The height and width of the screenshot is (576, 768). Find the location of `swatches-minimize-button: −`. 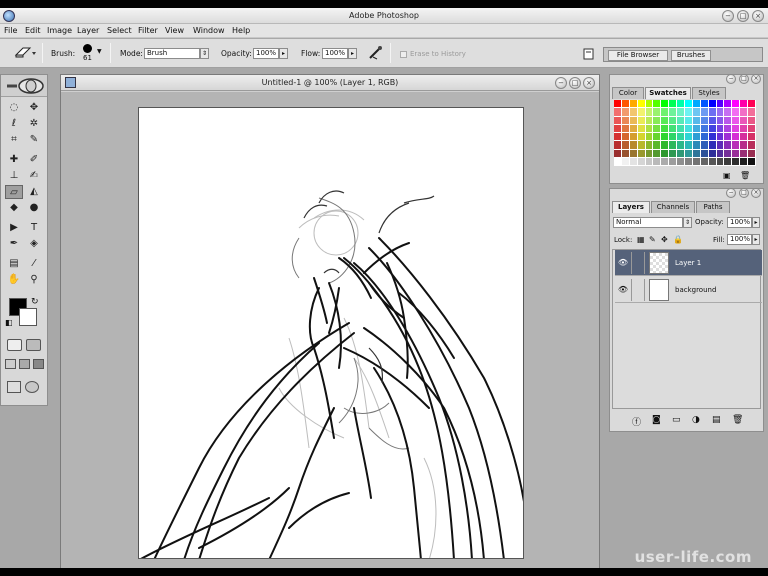

swatches-minimize-button: − is located at coordinates (731, 79).